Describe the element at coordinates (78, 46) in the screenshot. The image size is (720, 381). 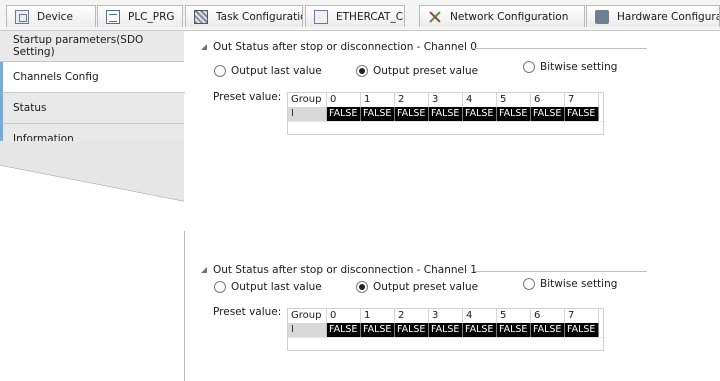
I see `sidebar-item-label: Startup parameters(SDO Setting)` at that location.